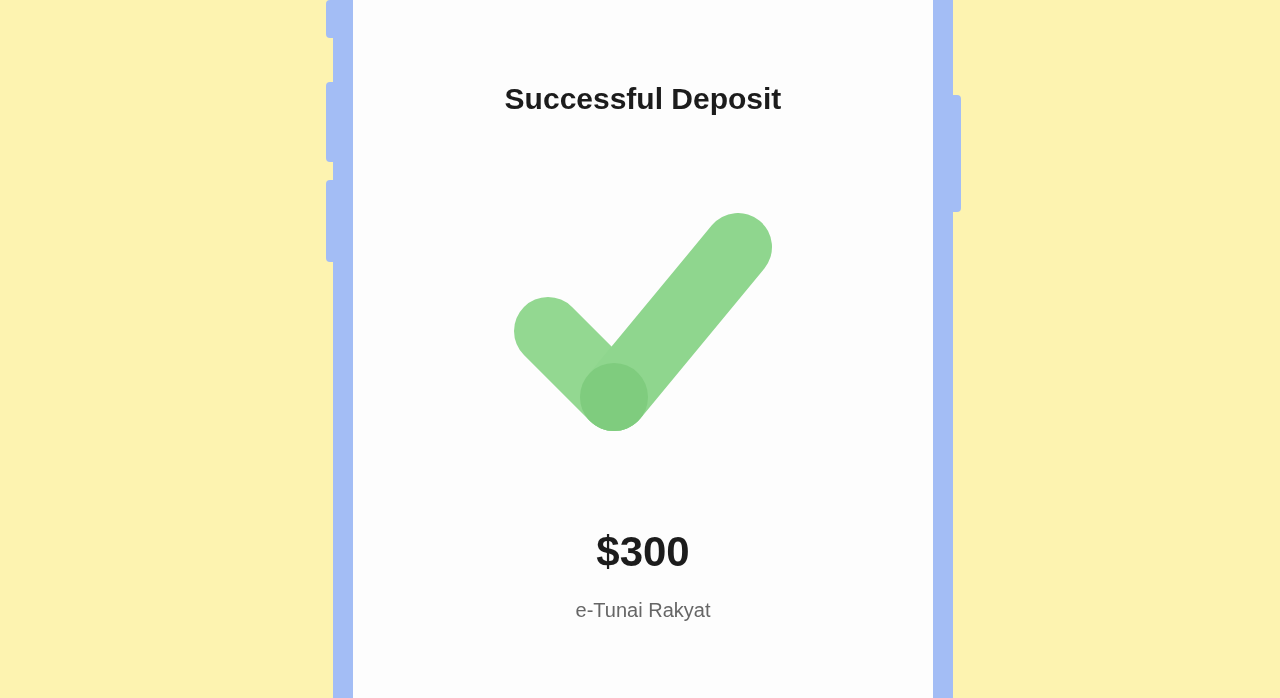 This screenshot has height=698, width=1280. What do you see at coordinates (643, 99) in the screenshot?
I see `screen-title: Successful Deposit` at bounding box center [643, 99].